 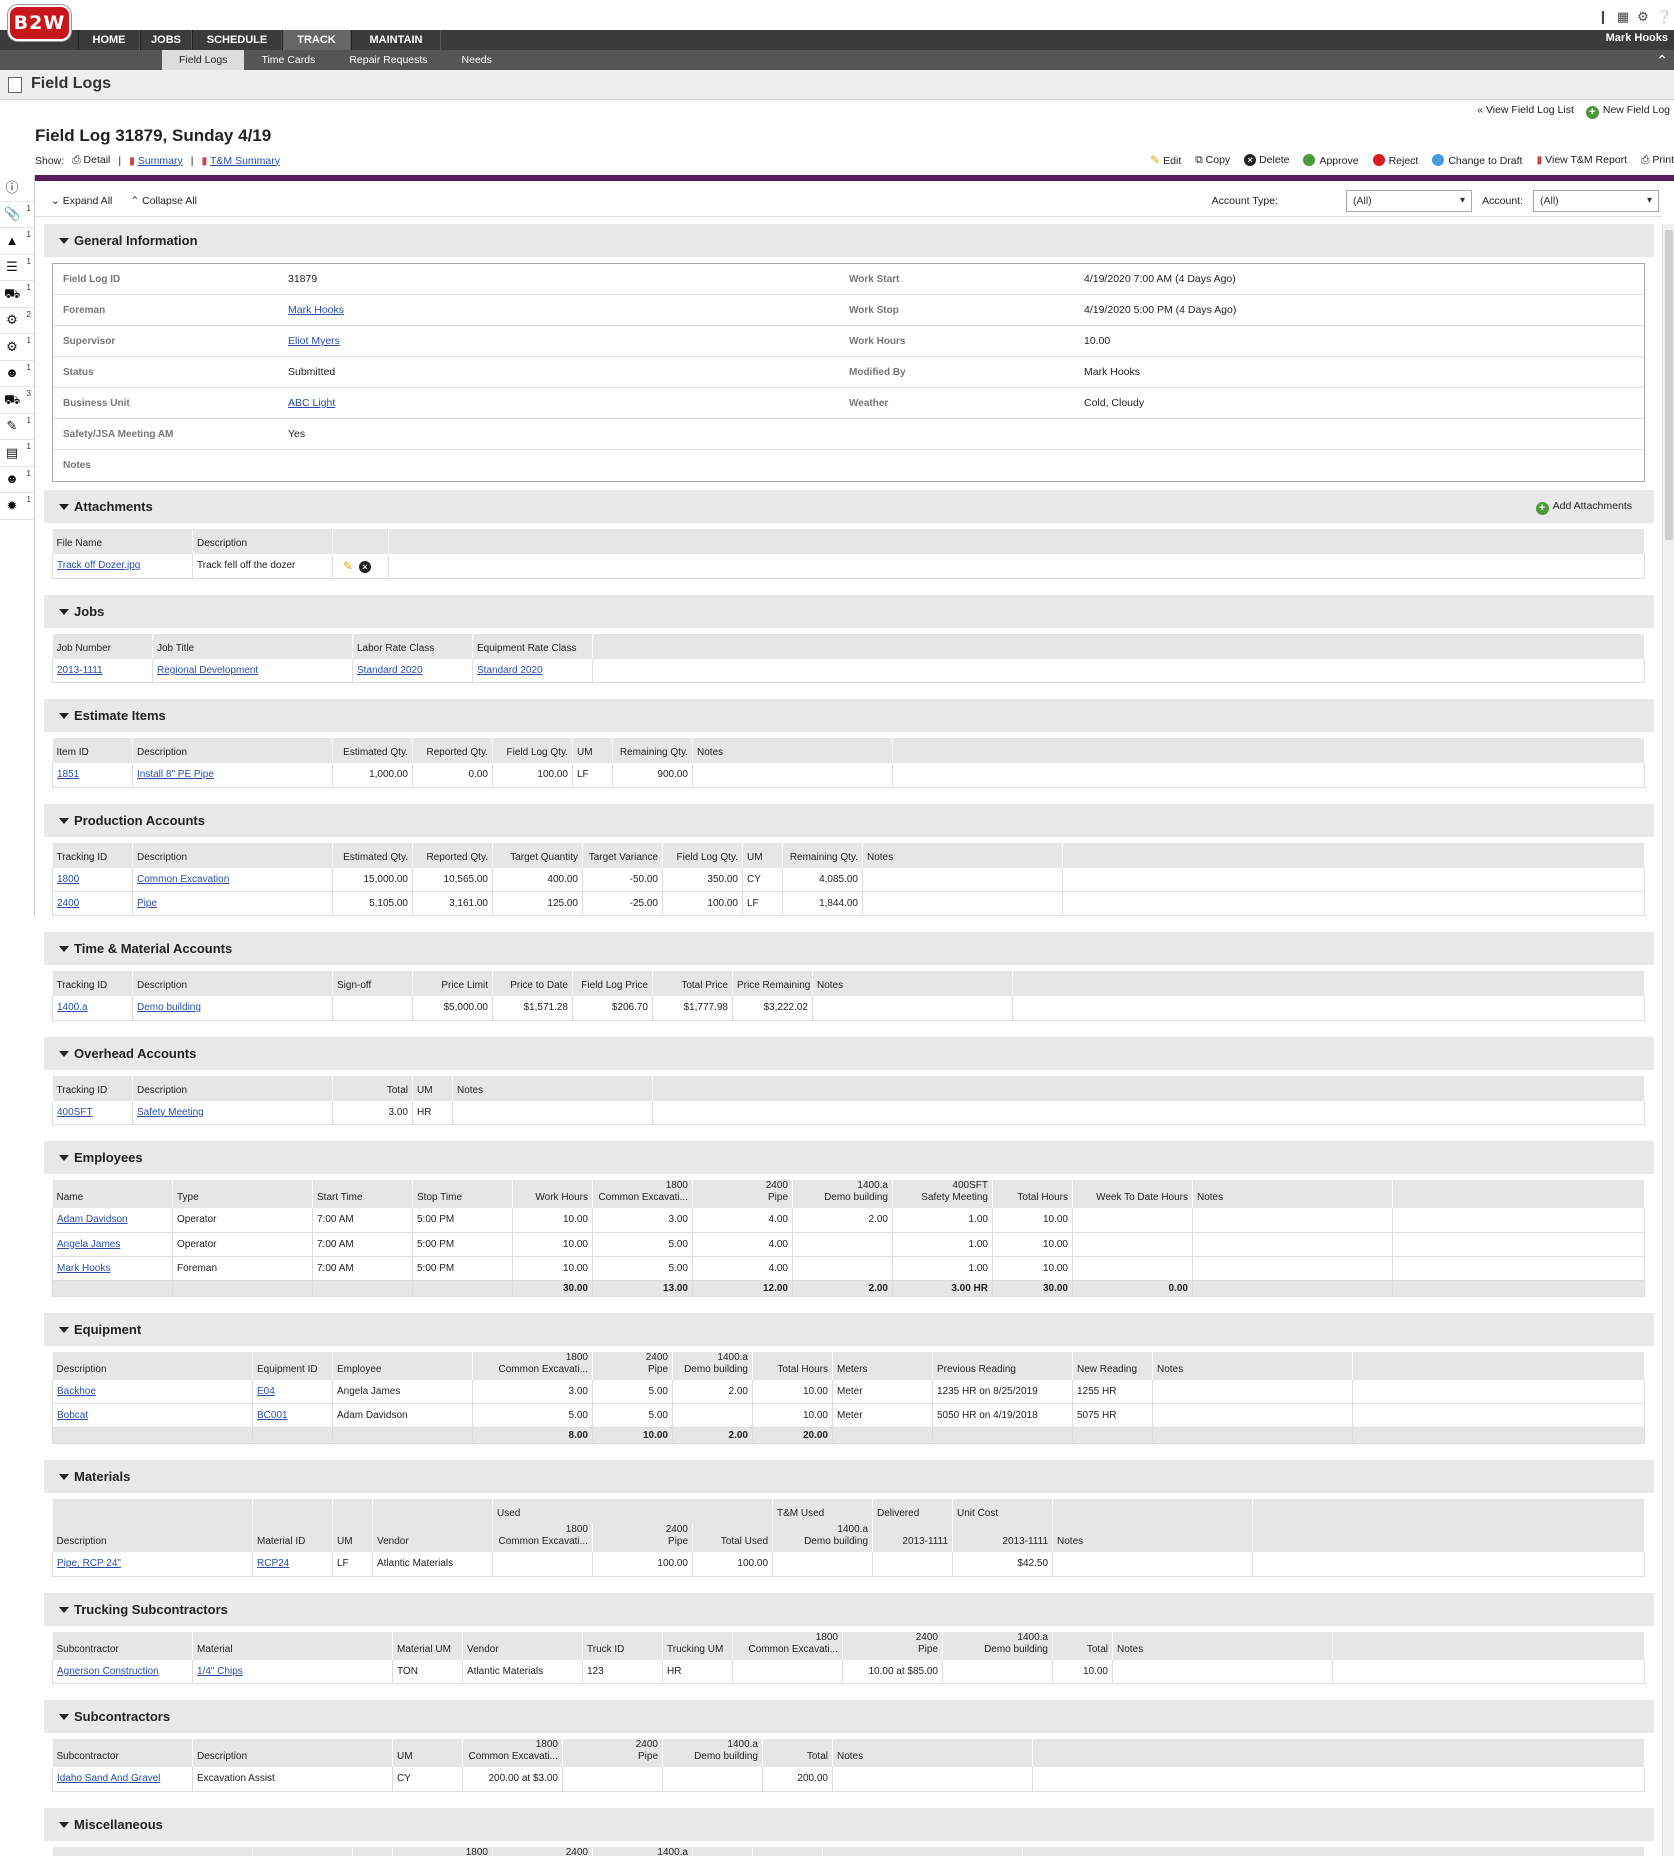 I want to click on view-field-log-list-link: « View Field Log List, so click(x=1525, y=111).